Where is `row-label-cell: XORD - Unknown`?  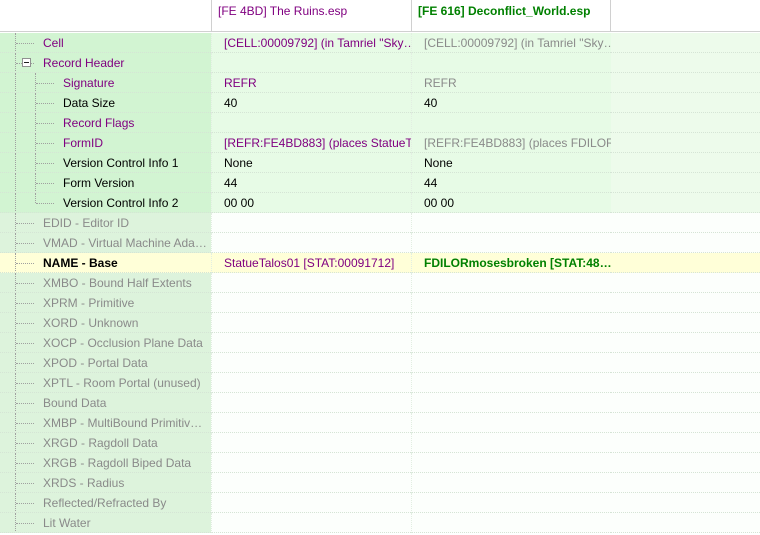 row-label-cell: XORD - Unknown is located at coordinates (105, 323).